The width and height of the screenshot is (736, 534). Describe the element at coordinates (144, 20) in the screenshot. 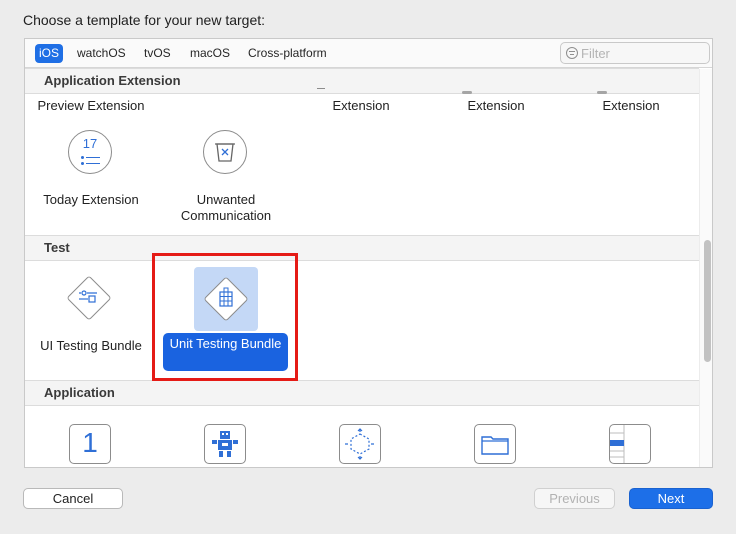

I see `dialog-title: Choose a template for your new target:` at that location.